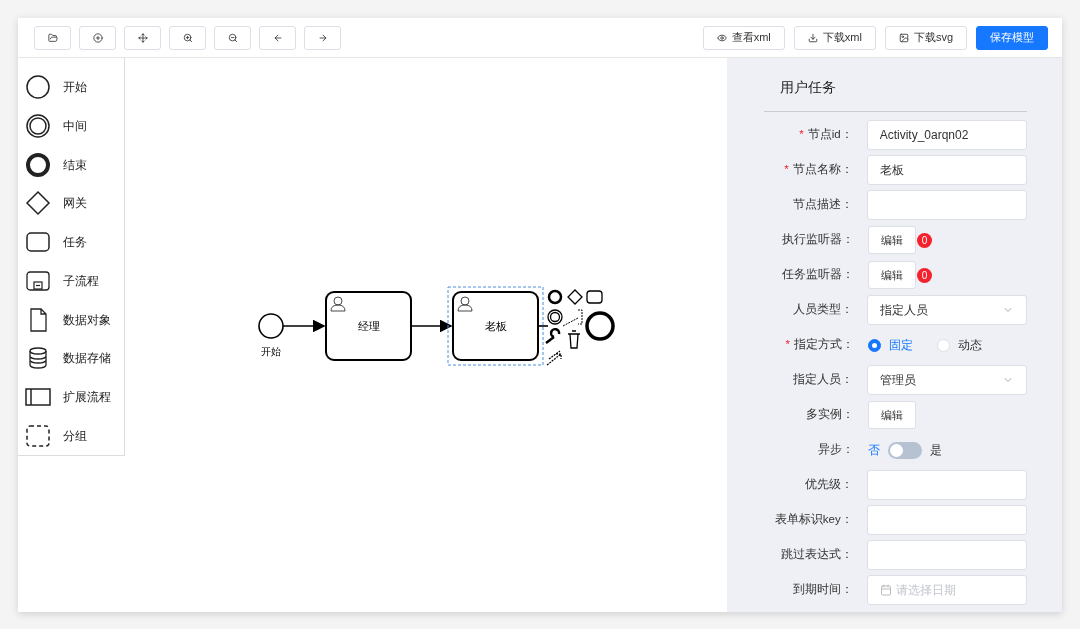 The width and height of the screenshot is (1080, 629). I want to click on field-label: 多实例：, so click(830, 415).